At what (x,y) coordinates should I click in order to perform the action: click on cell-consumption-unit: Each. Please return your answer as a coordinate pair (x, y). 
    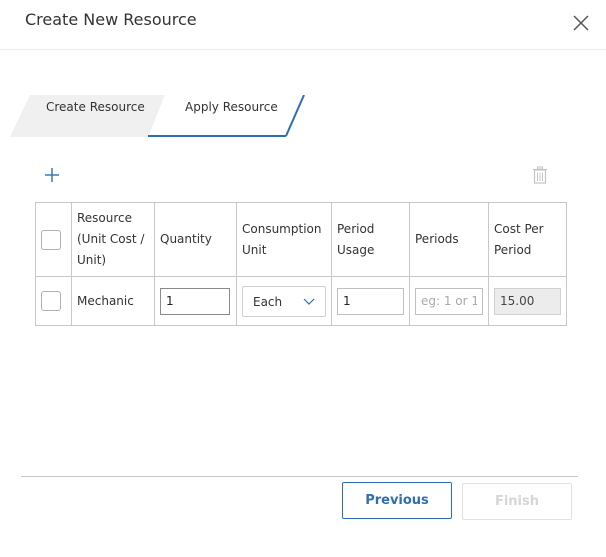
    Looking at the image, I should click on (284, 301).